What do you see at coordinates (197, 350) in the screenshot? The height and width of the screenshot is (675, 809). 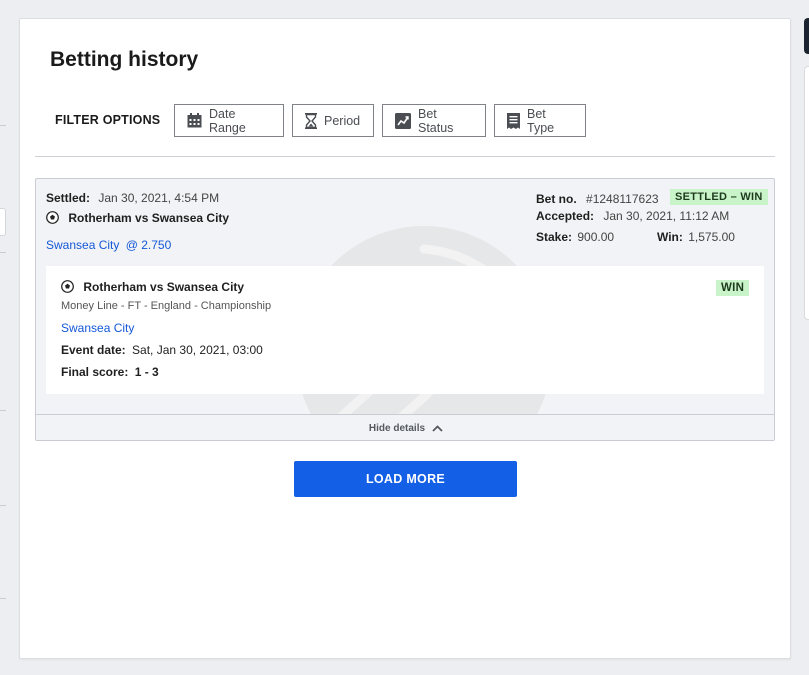 I see `event-date-value: Sat, Jan 30, 2021, 03:00` at bounding box center [197, 350].